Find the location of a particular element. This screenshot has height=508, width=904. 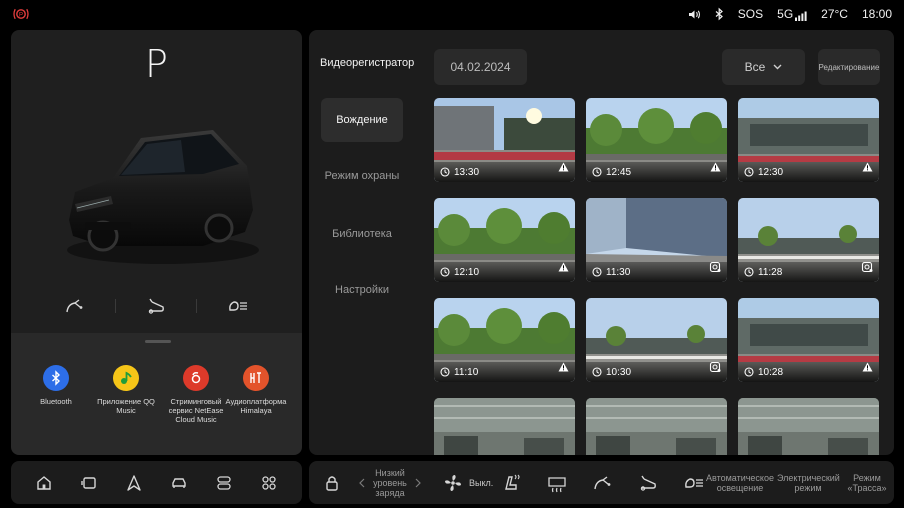

nav-driving: Вождение is located at coordinates (362, 120).